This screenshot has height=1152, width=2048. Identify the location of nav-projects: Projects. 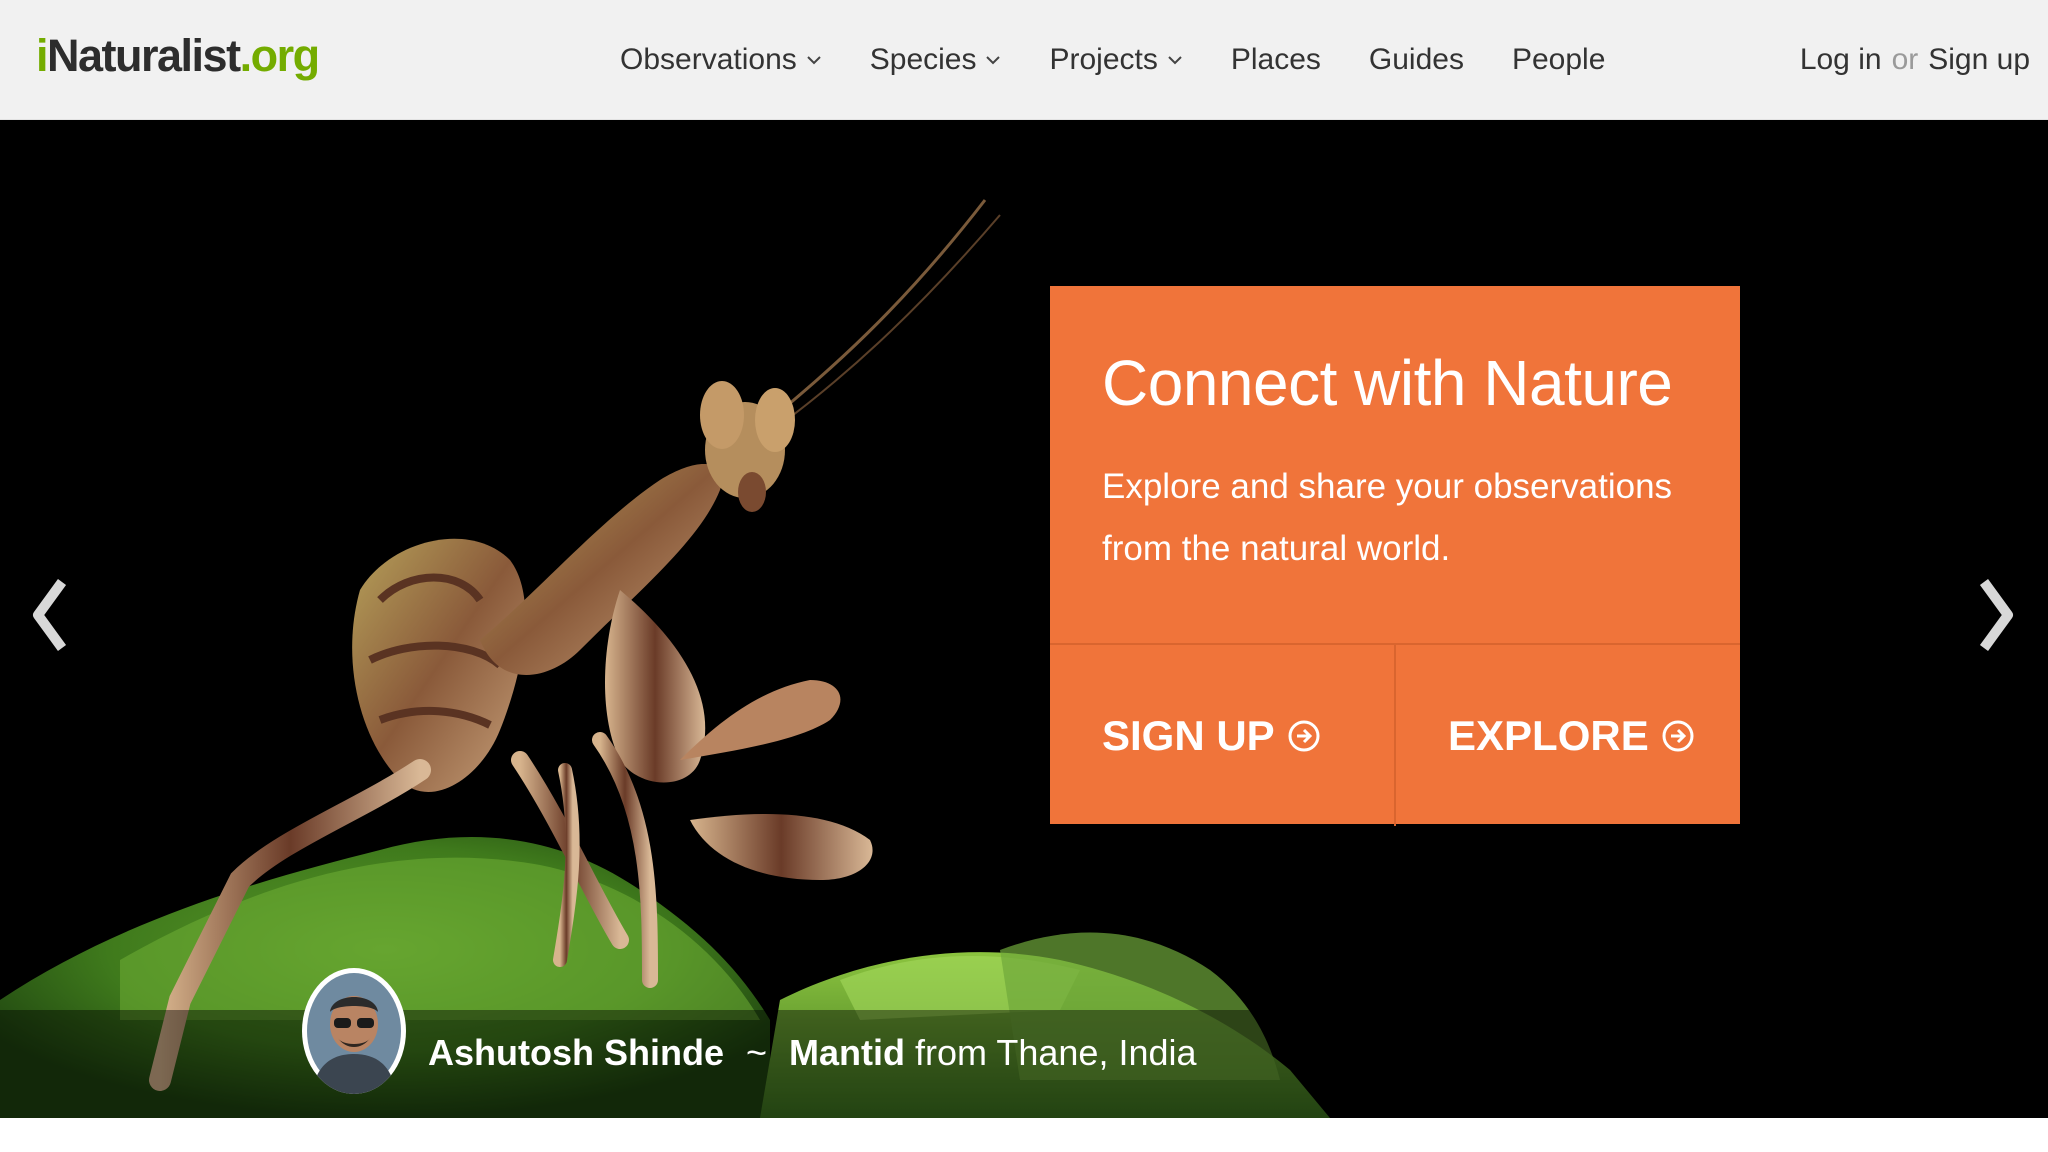
(1115, 60).